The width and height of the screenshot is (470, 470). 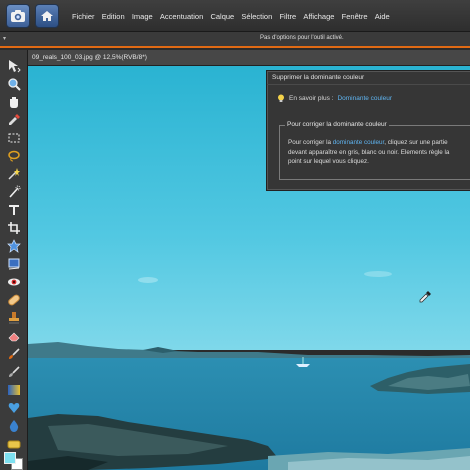 I want to click on options-bar: ▾ Pas d'options pour l'outil activé., so click(x=235, y=40).